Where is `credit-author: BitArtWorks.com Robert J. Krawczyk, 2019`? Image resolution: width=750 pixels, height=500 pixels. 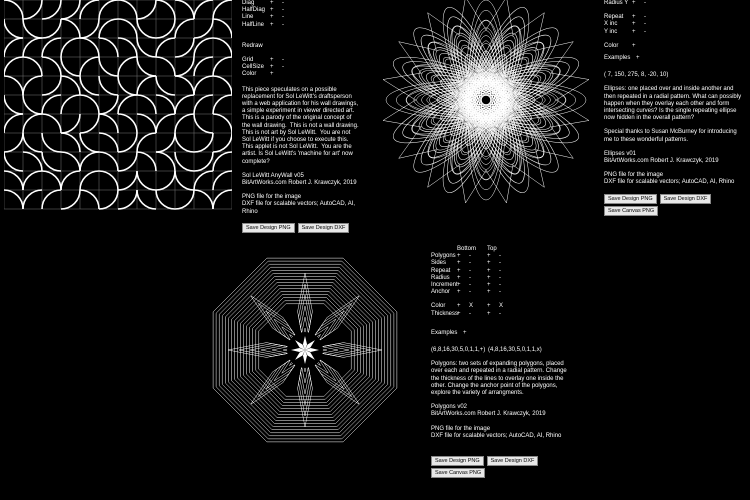 credit-author: BitArtWorks.com Robert J. Krawczyk, 2019 is located at coordinates (488, 414).